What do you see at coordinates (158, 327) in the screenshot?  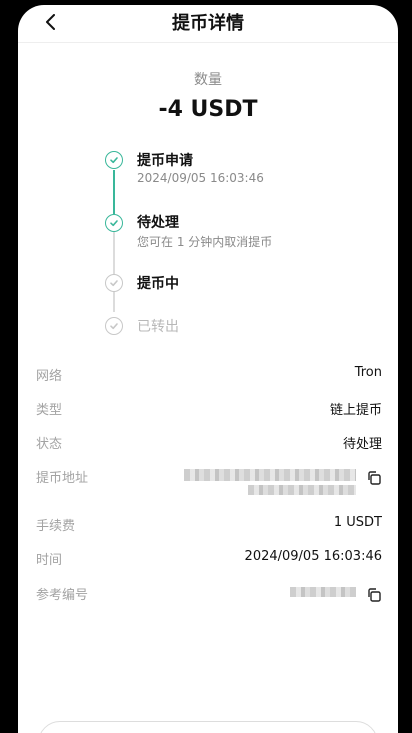 I see `step-title: 已转出` at bounding box center [158, 327].